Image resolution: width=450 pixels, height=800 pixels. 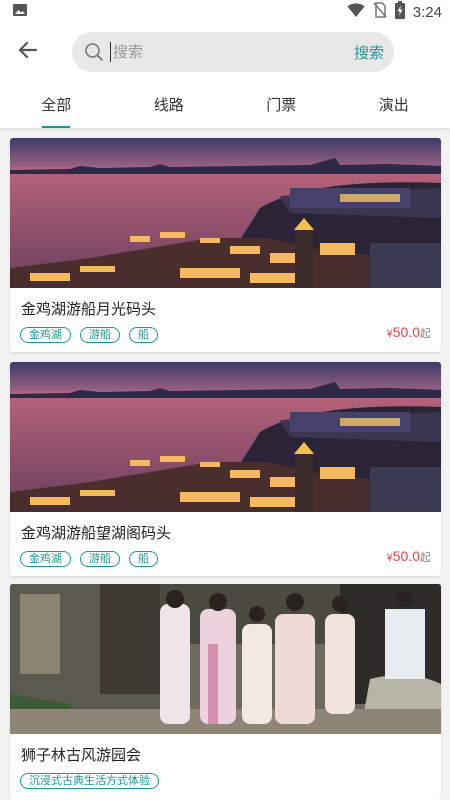 I want to click on tab-shows: 演出, so click(x=394, y=104).